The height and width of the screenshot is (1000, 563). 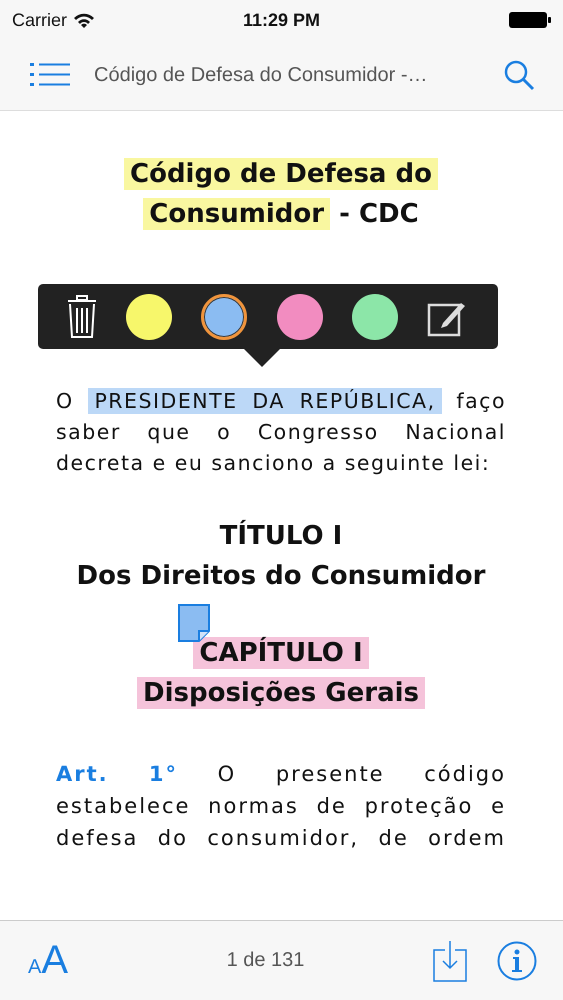 I want to click on download-button, so click(x=450, y=961).